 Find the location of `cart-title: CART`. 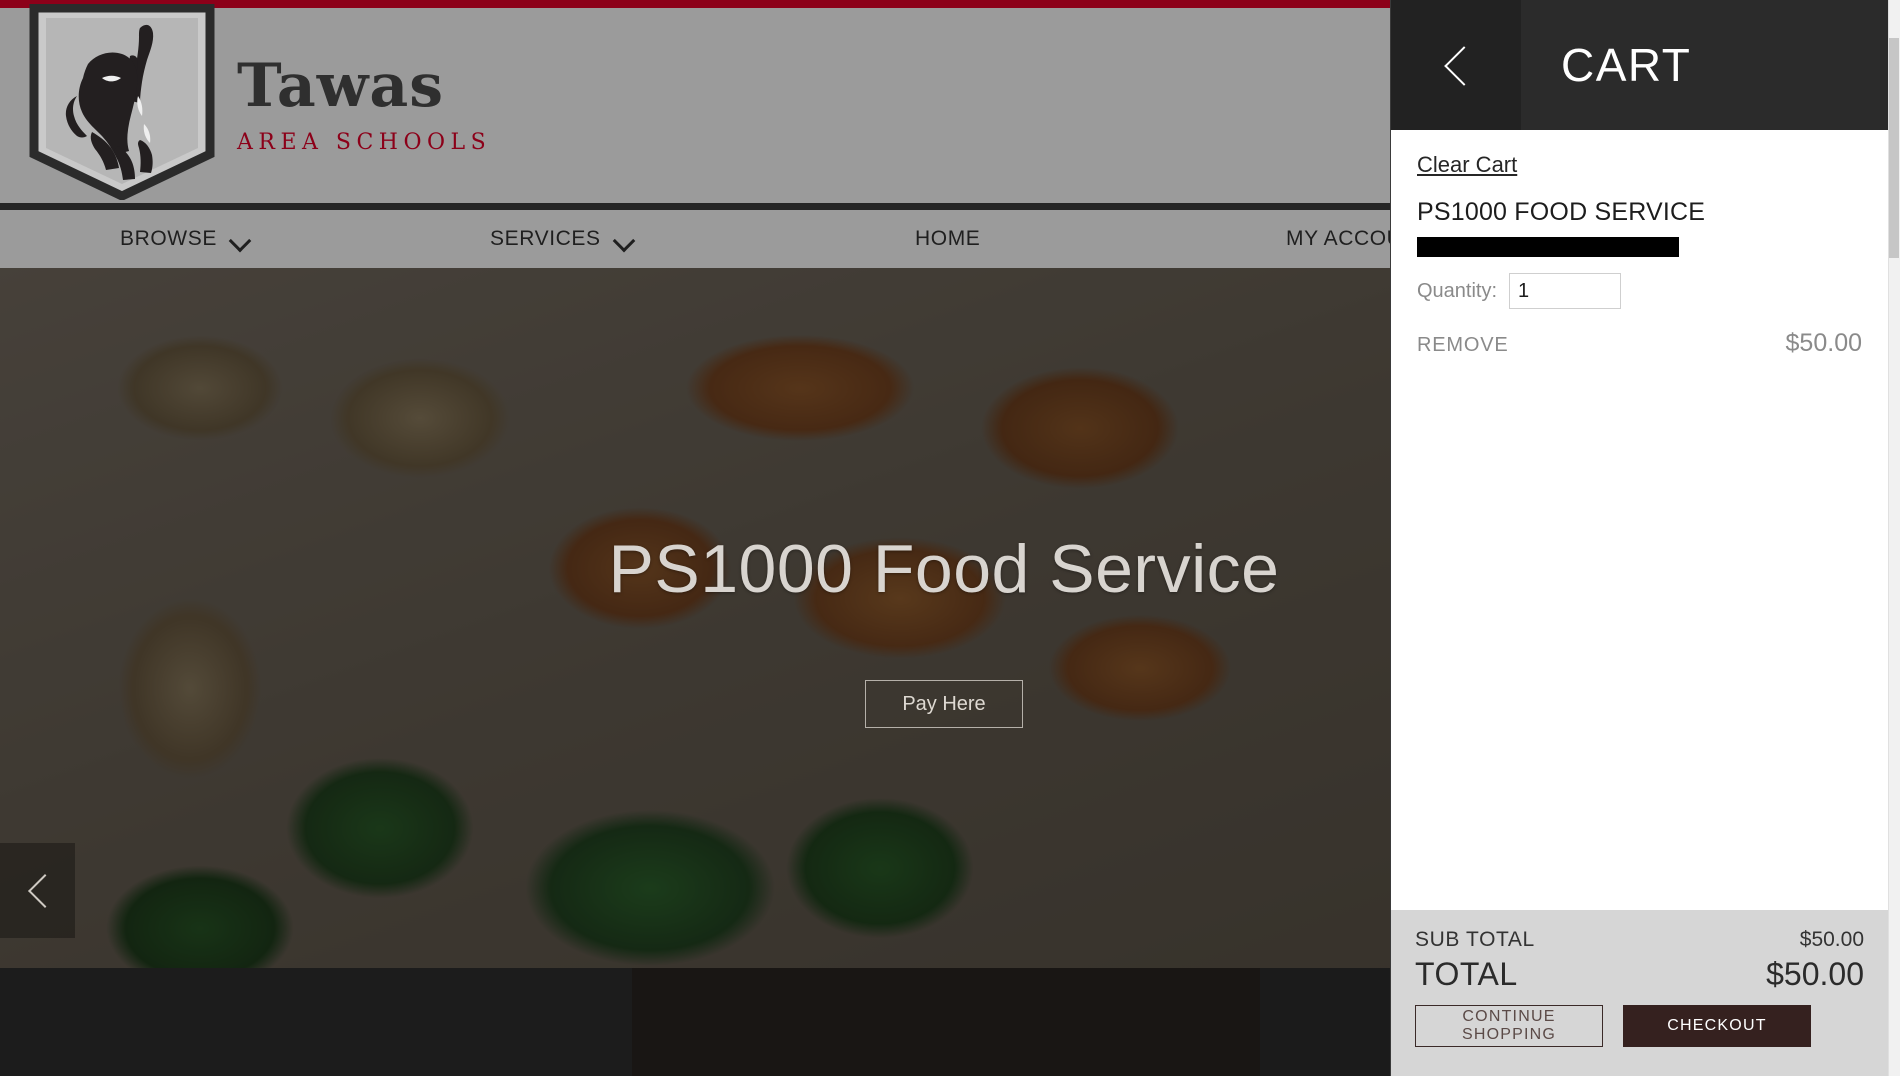

cart-title: CART is located at coordinates (1626, 65).